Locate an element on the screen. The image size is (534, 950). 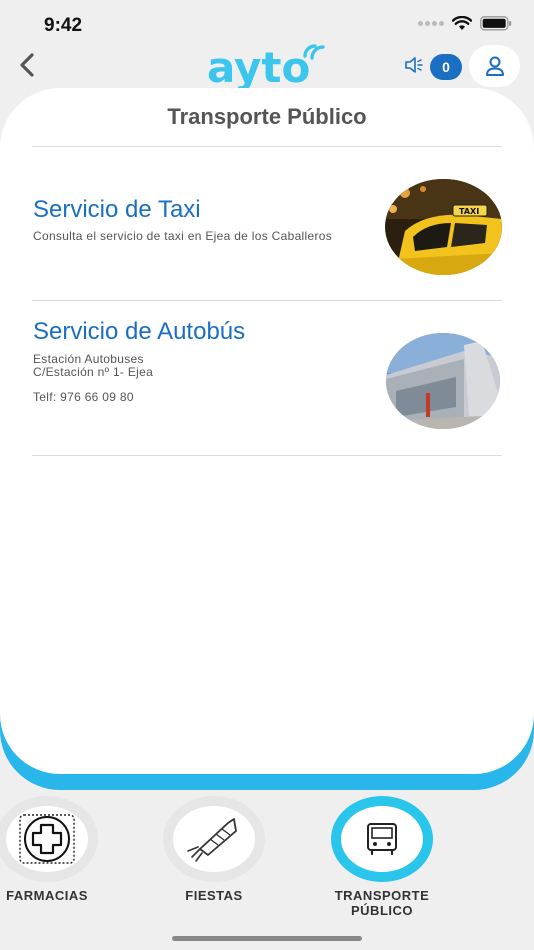
ayto-logo: ayto is located at coordinates (267, 66).